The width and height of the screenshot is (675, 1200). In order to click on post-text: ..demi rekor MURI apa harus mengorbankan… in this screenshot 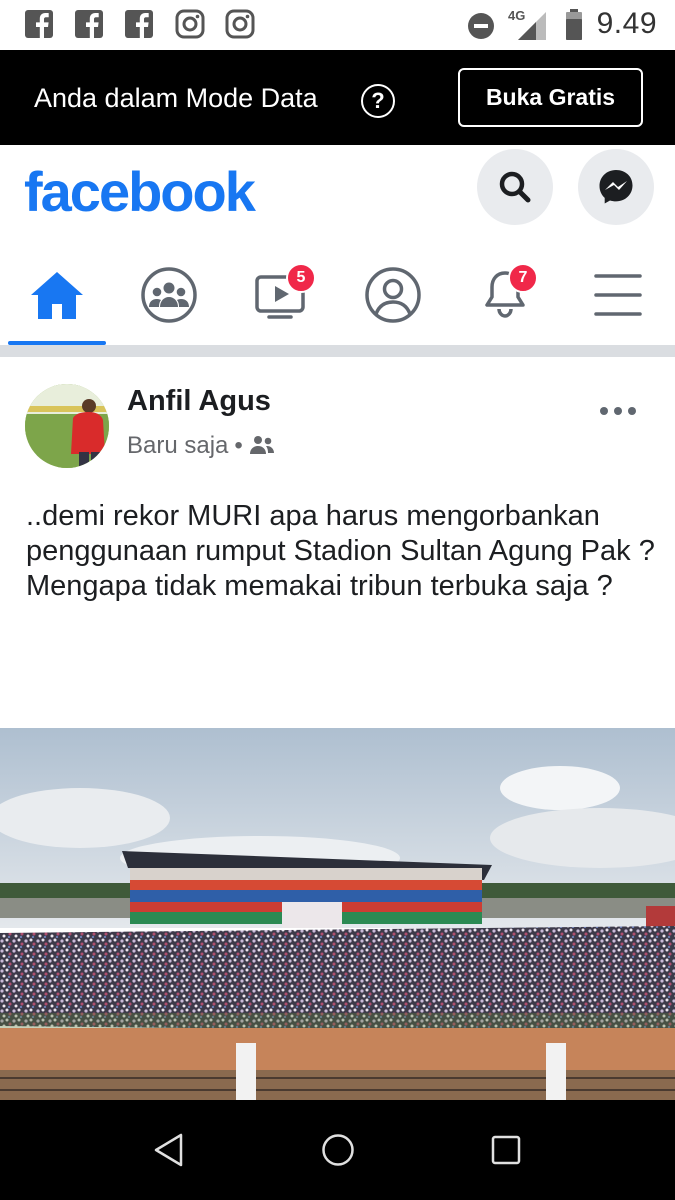, I will do `click(341, 551)`.